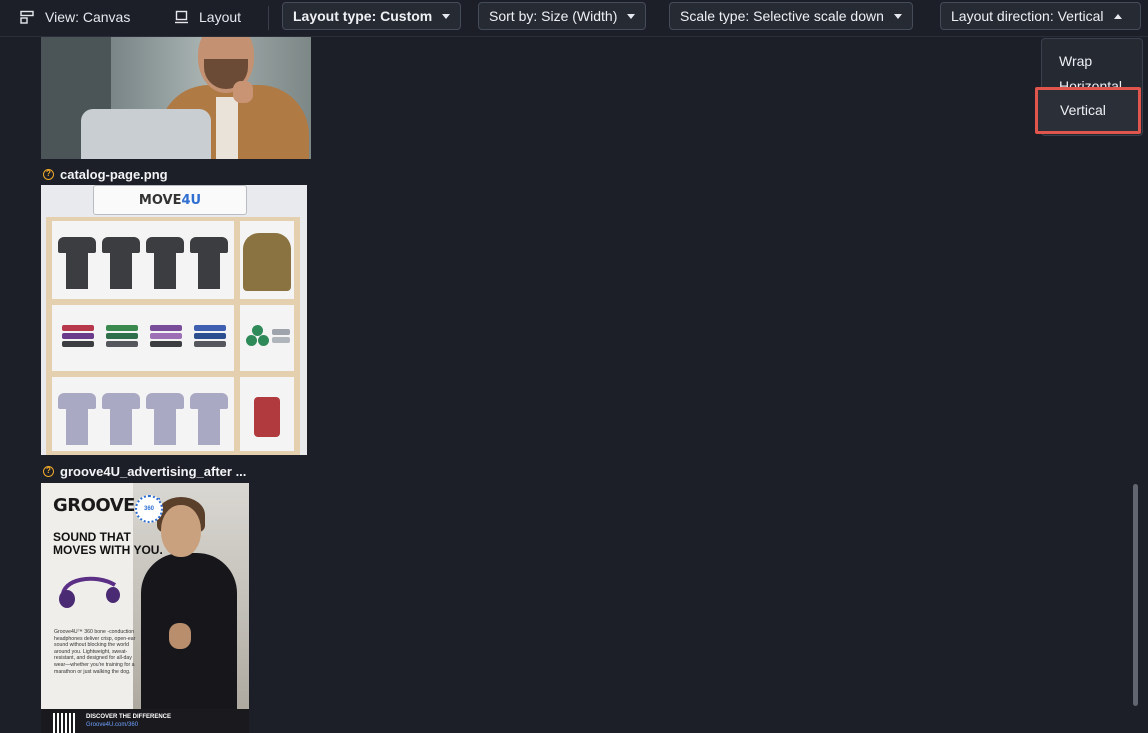 The image size is (1148, 733). I want to click on chevron-up-icon, so click(1117, 16).